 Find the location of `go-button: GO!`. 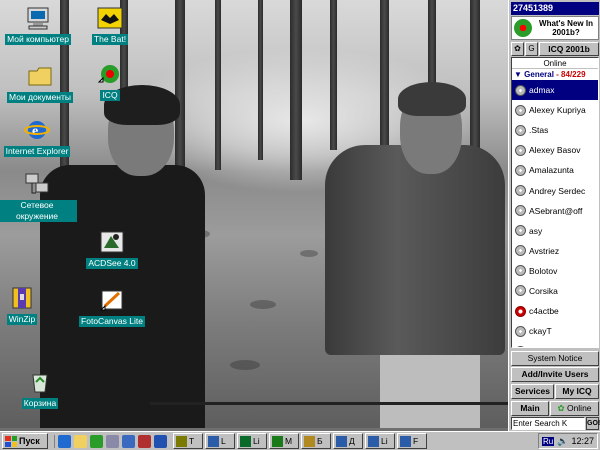

go-button: GO! is located at coordinates (593, 423).